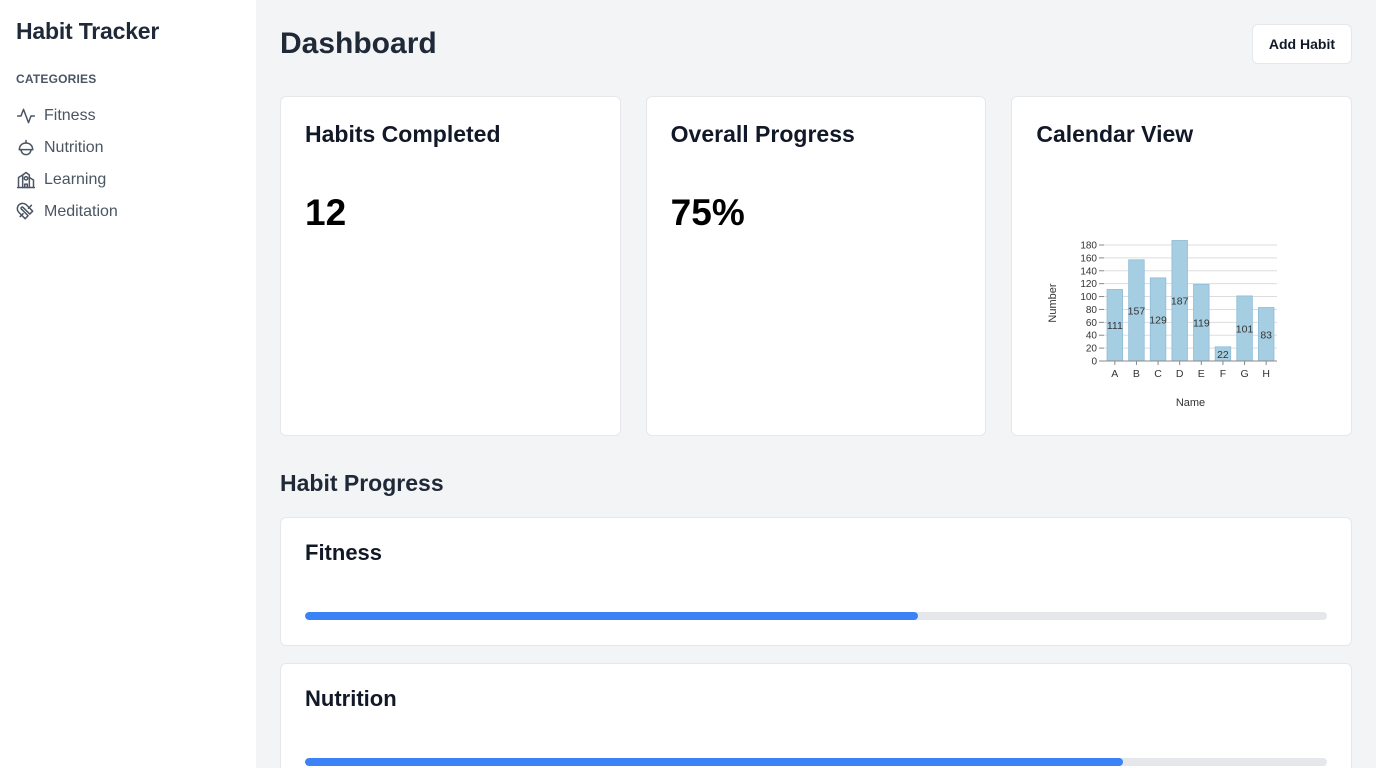  What do you see at coordinates (1180, 374) in the screenshot?
I see `x-tick-label: D` at bounding box center [1180, 374].